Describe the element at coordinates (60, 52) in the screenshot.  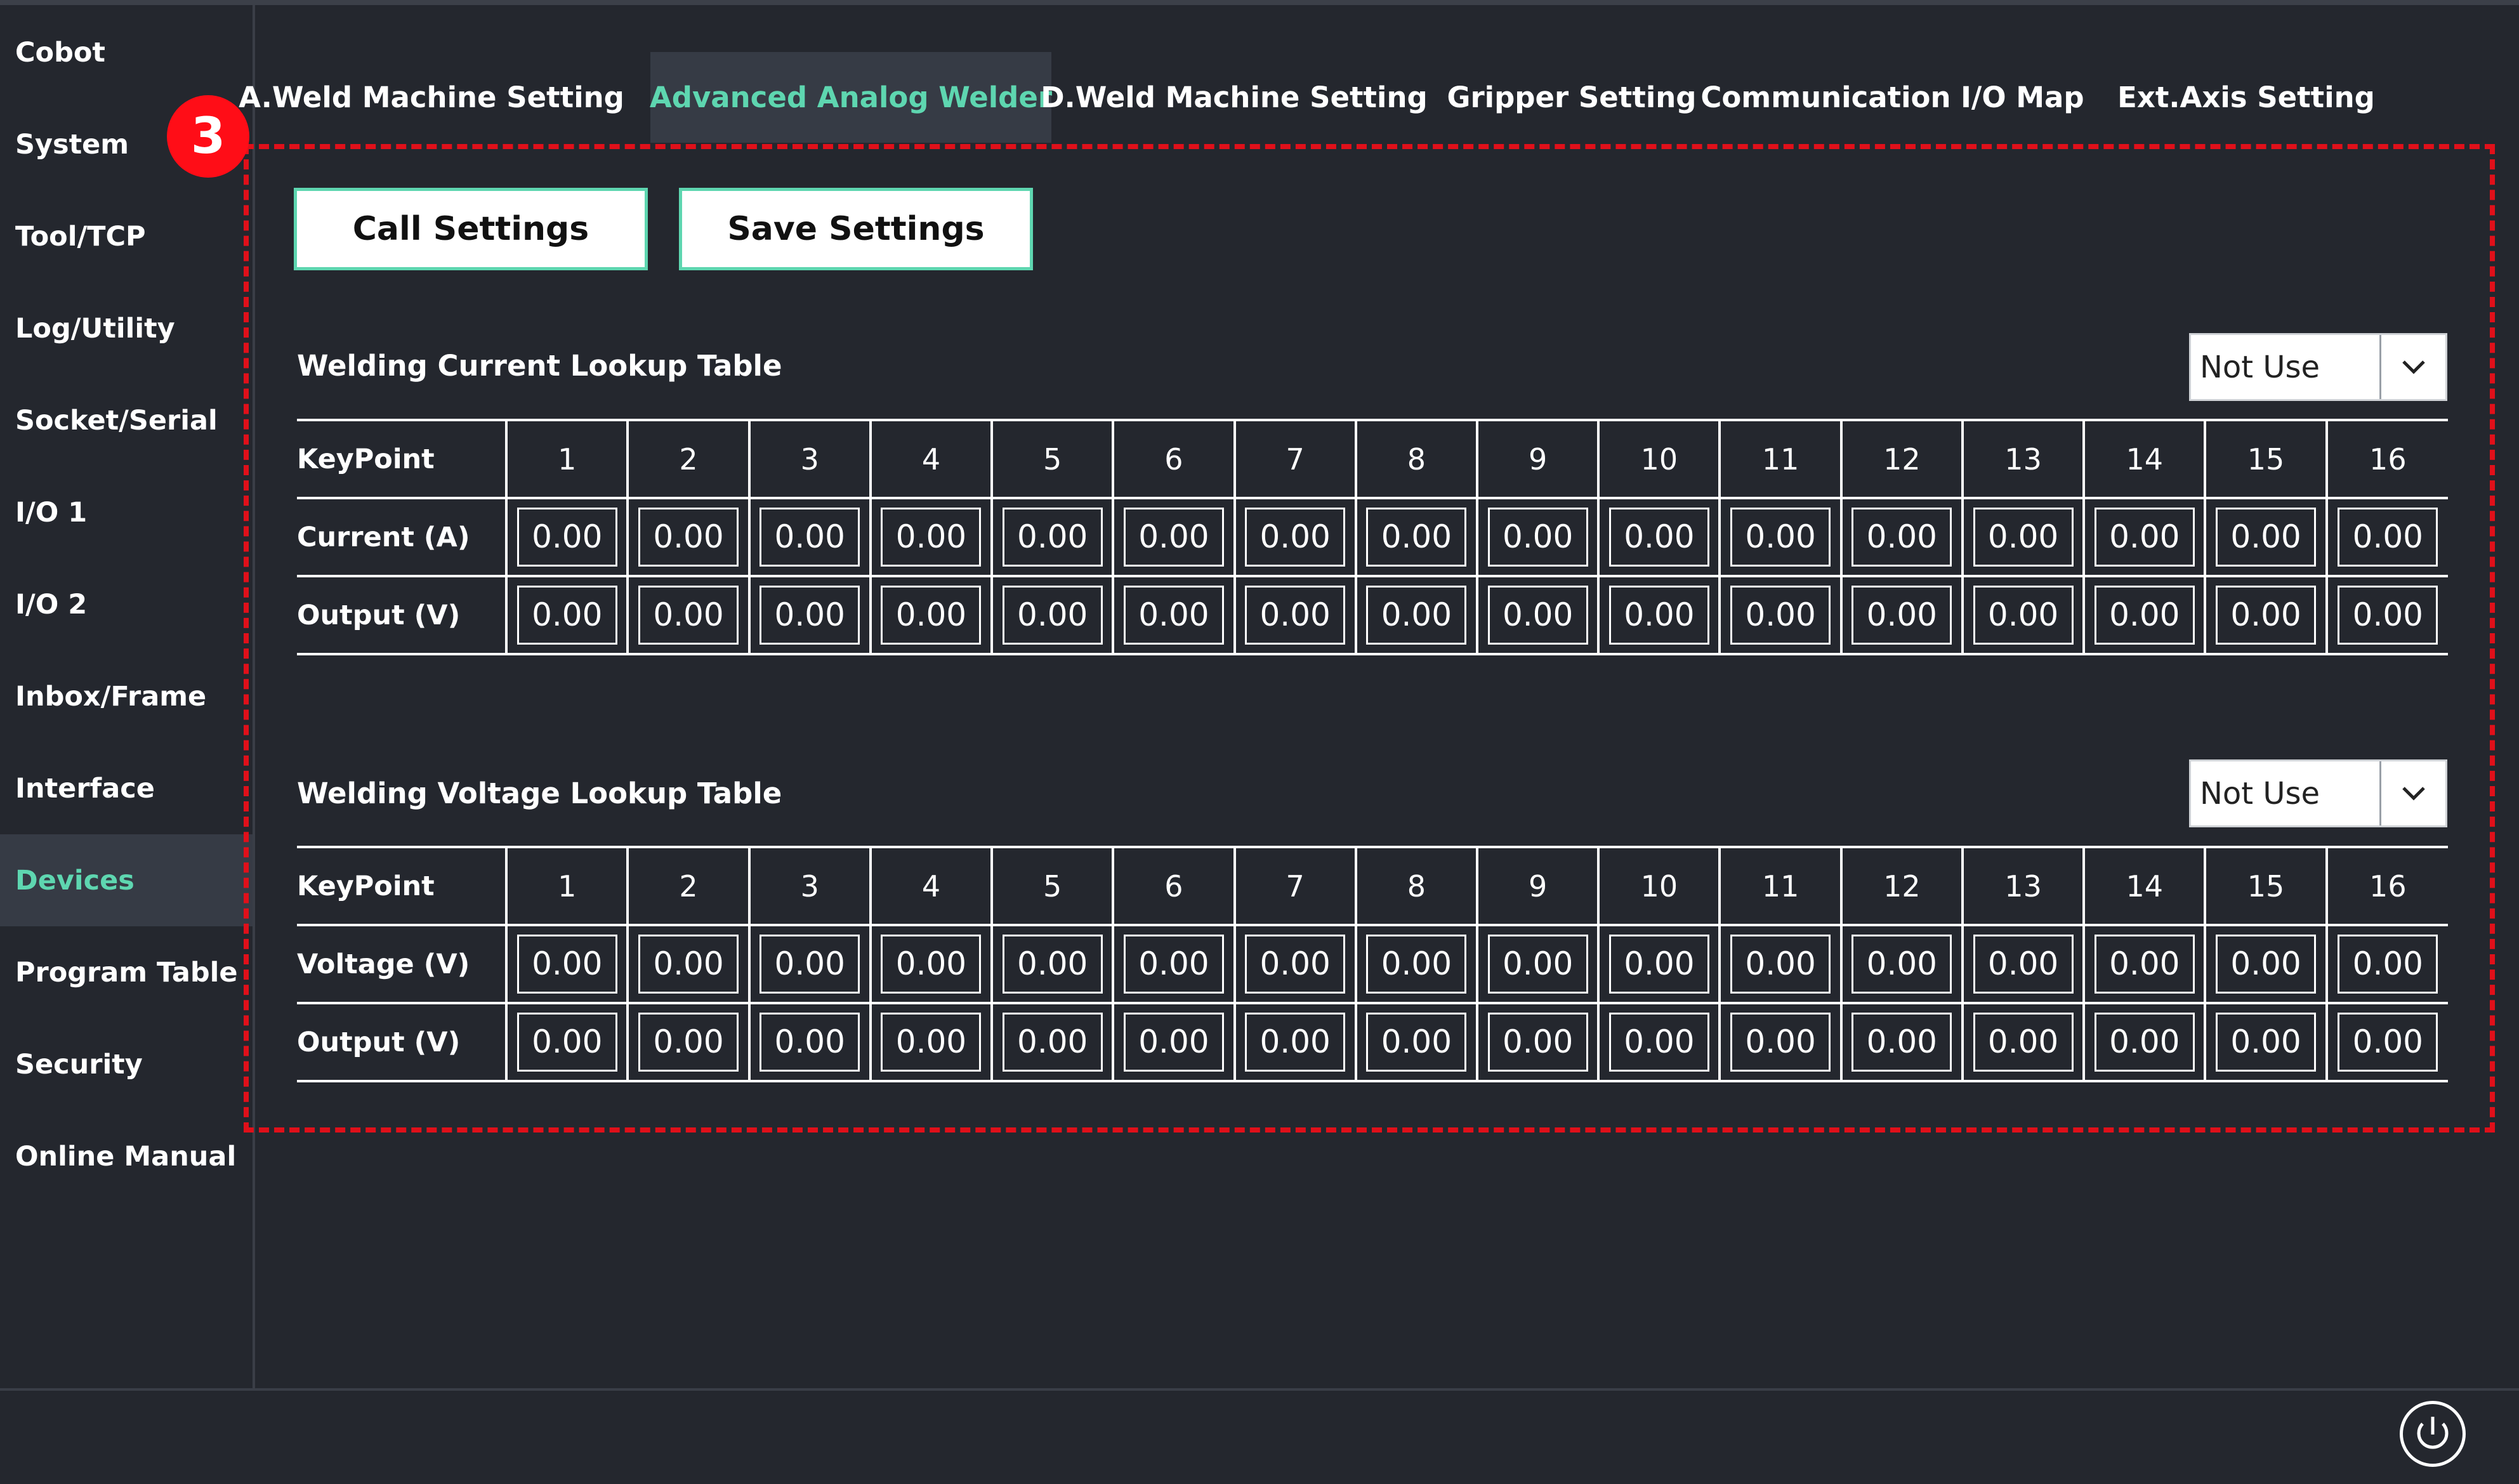
I see `sidebar-item-label: Cobot` at that location.